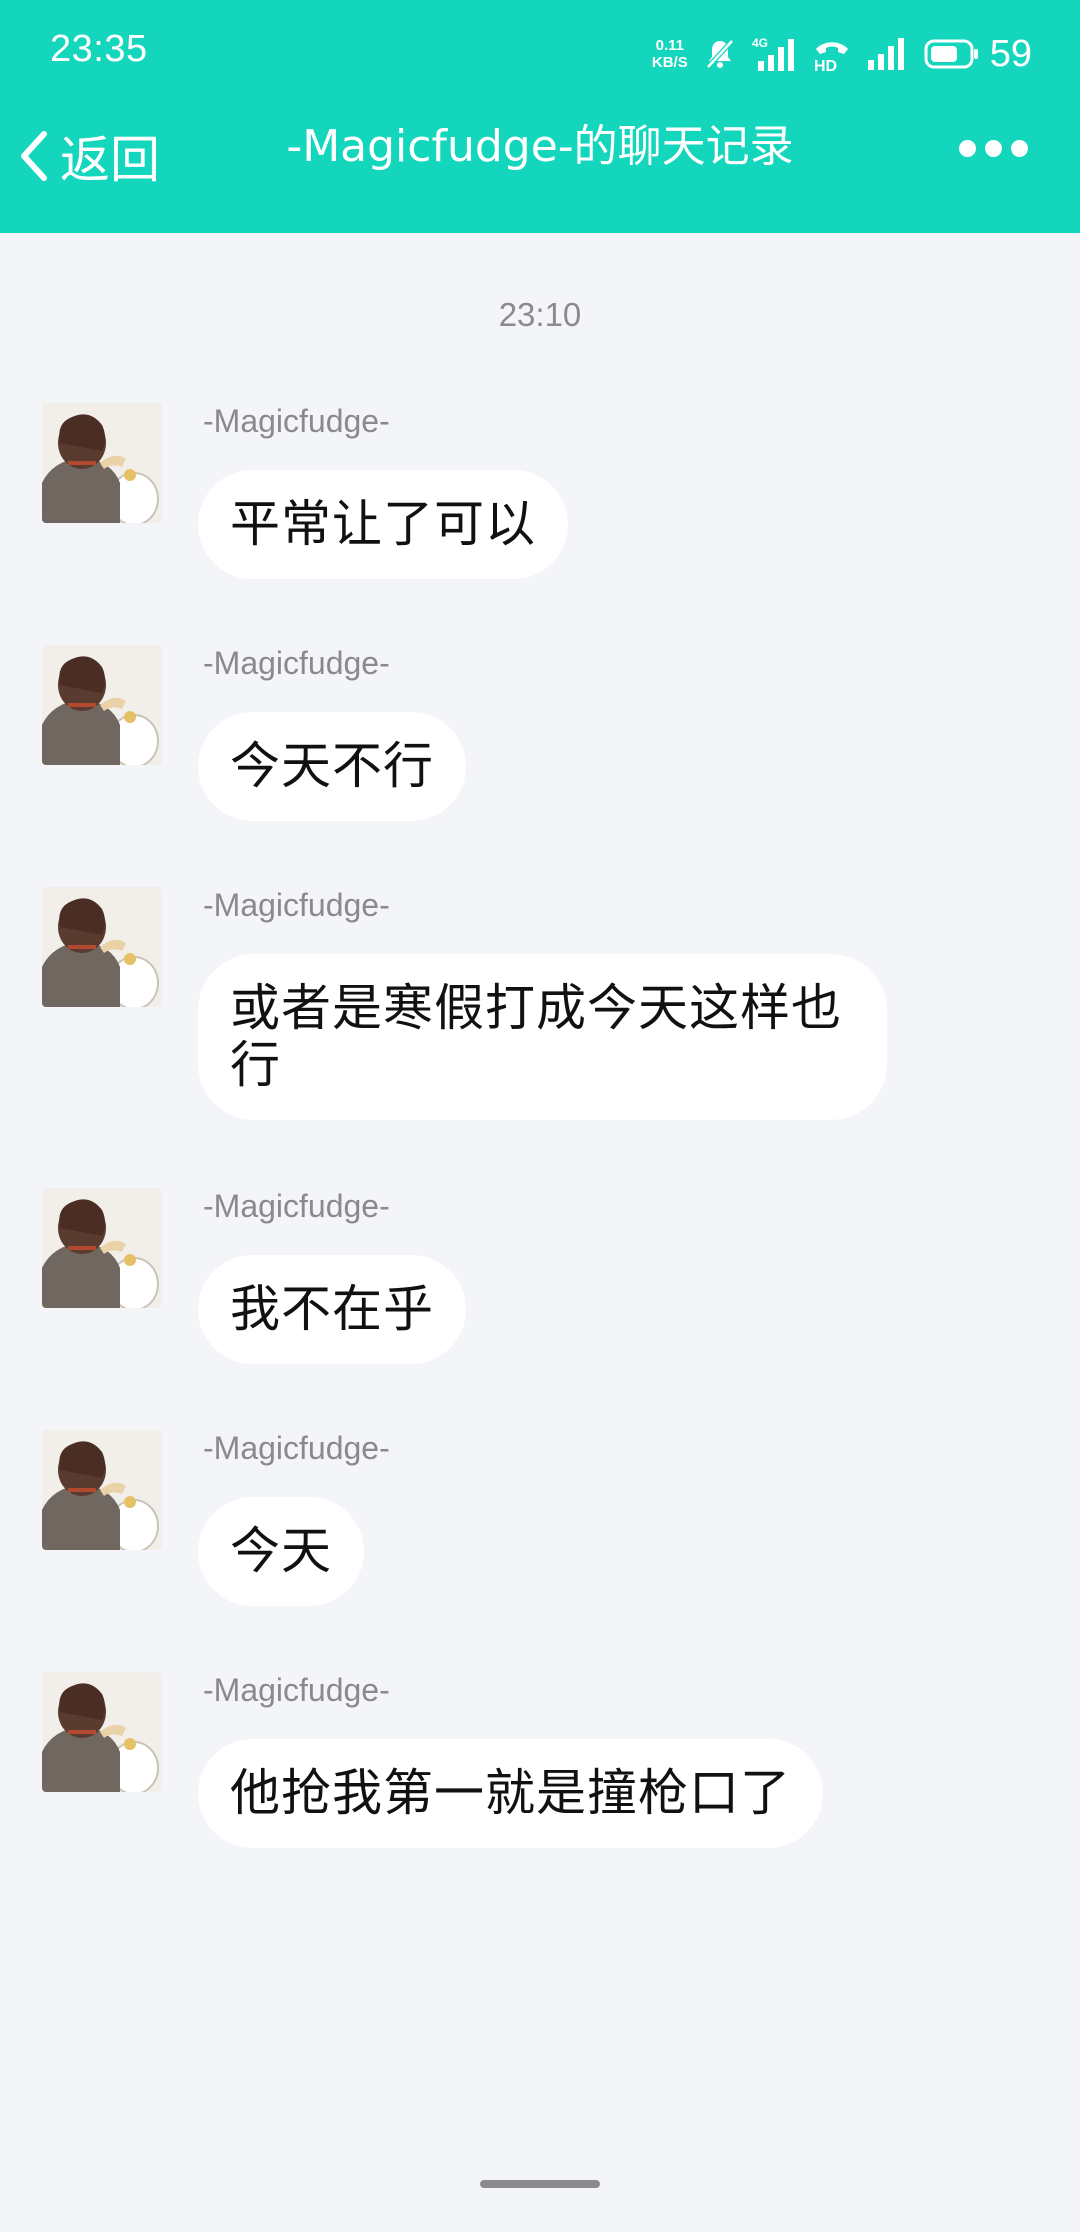 The height and width of the screenshot is (2232, 1080). What do you see at coordinates (888, 54) in the screenshot?
I see `signal-bars-icon` at bounding box center [888, 54].